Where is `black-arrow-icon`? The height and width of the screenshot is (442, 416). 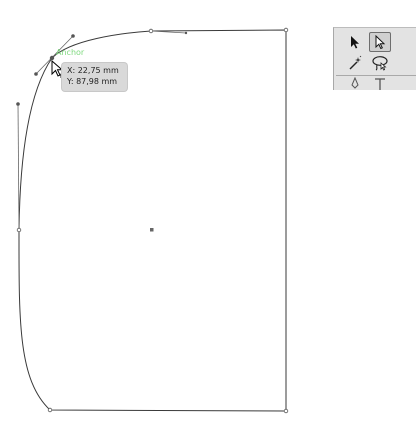
black-arrow-icon is located at coordinates (355, 41).